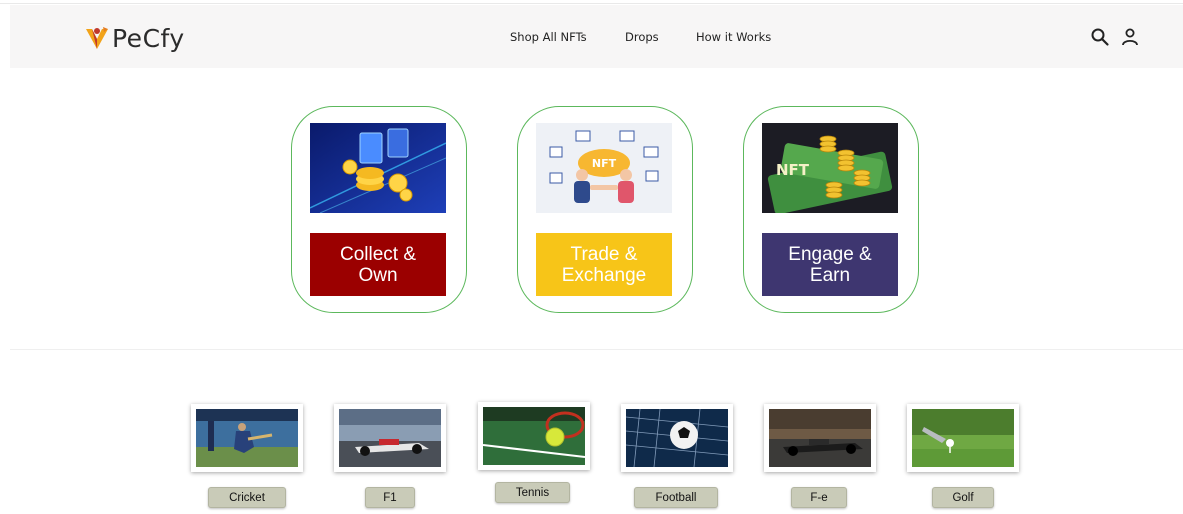 The image size is (1183, 514). Describe the element at coordinates (963, 497) in the screenshot. I see `sport-label-golf: Golf` at that location.